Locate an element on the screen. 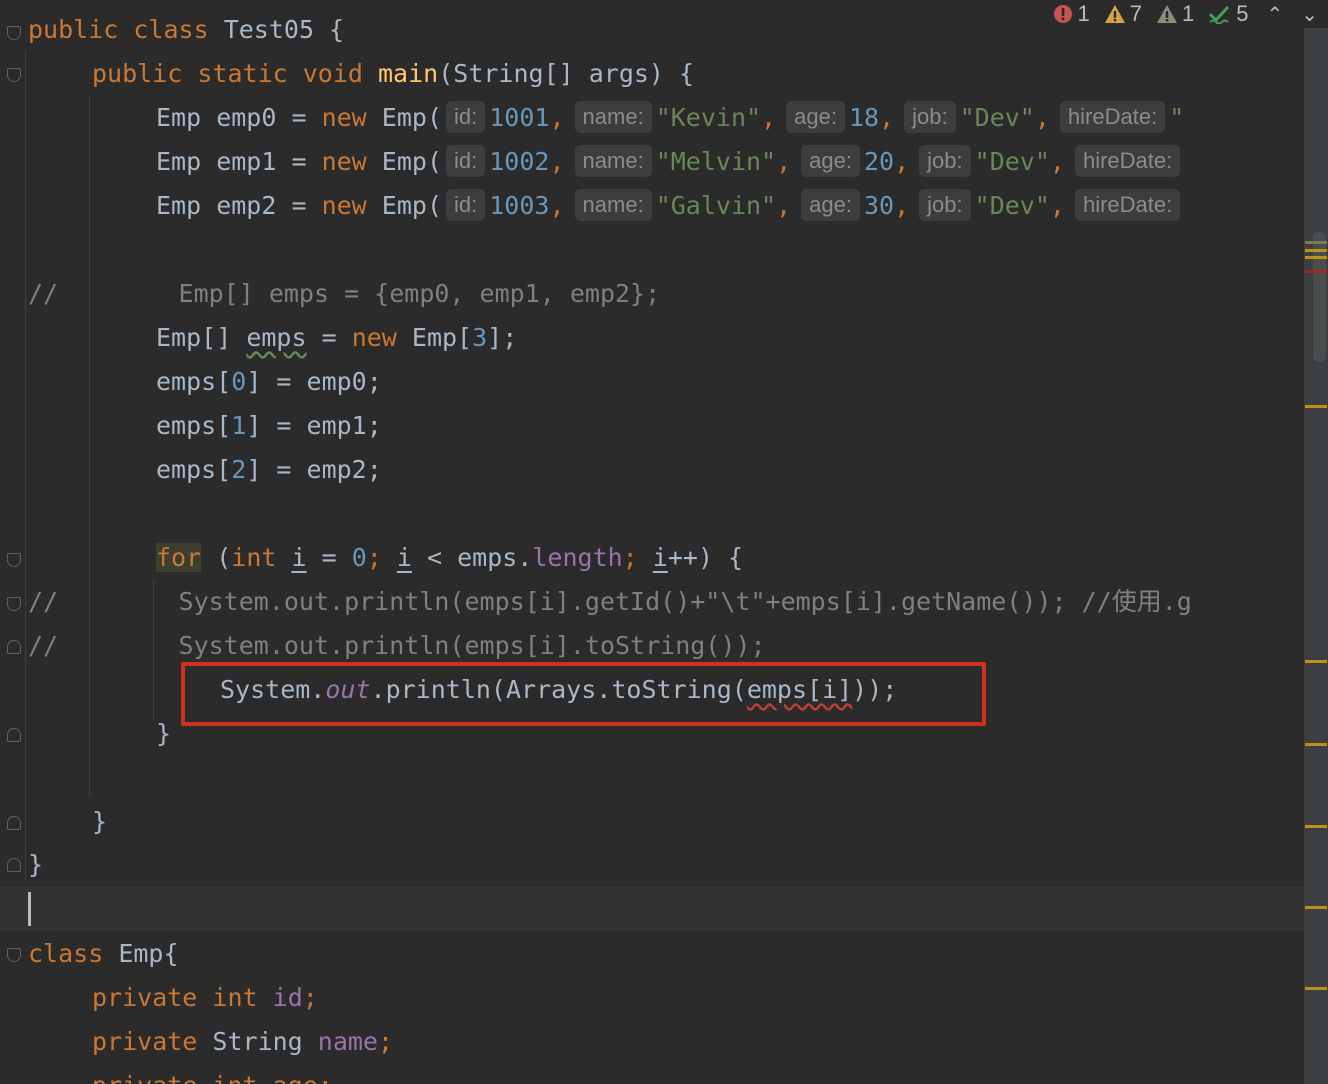 This screenshot has width=1328, height=1084. error-count: 1 is located at coordinates (1071, 14).